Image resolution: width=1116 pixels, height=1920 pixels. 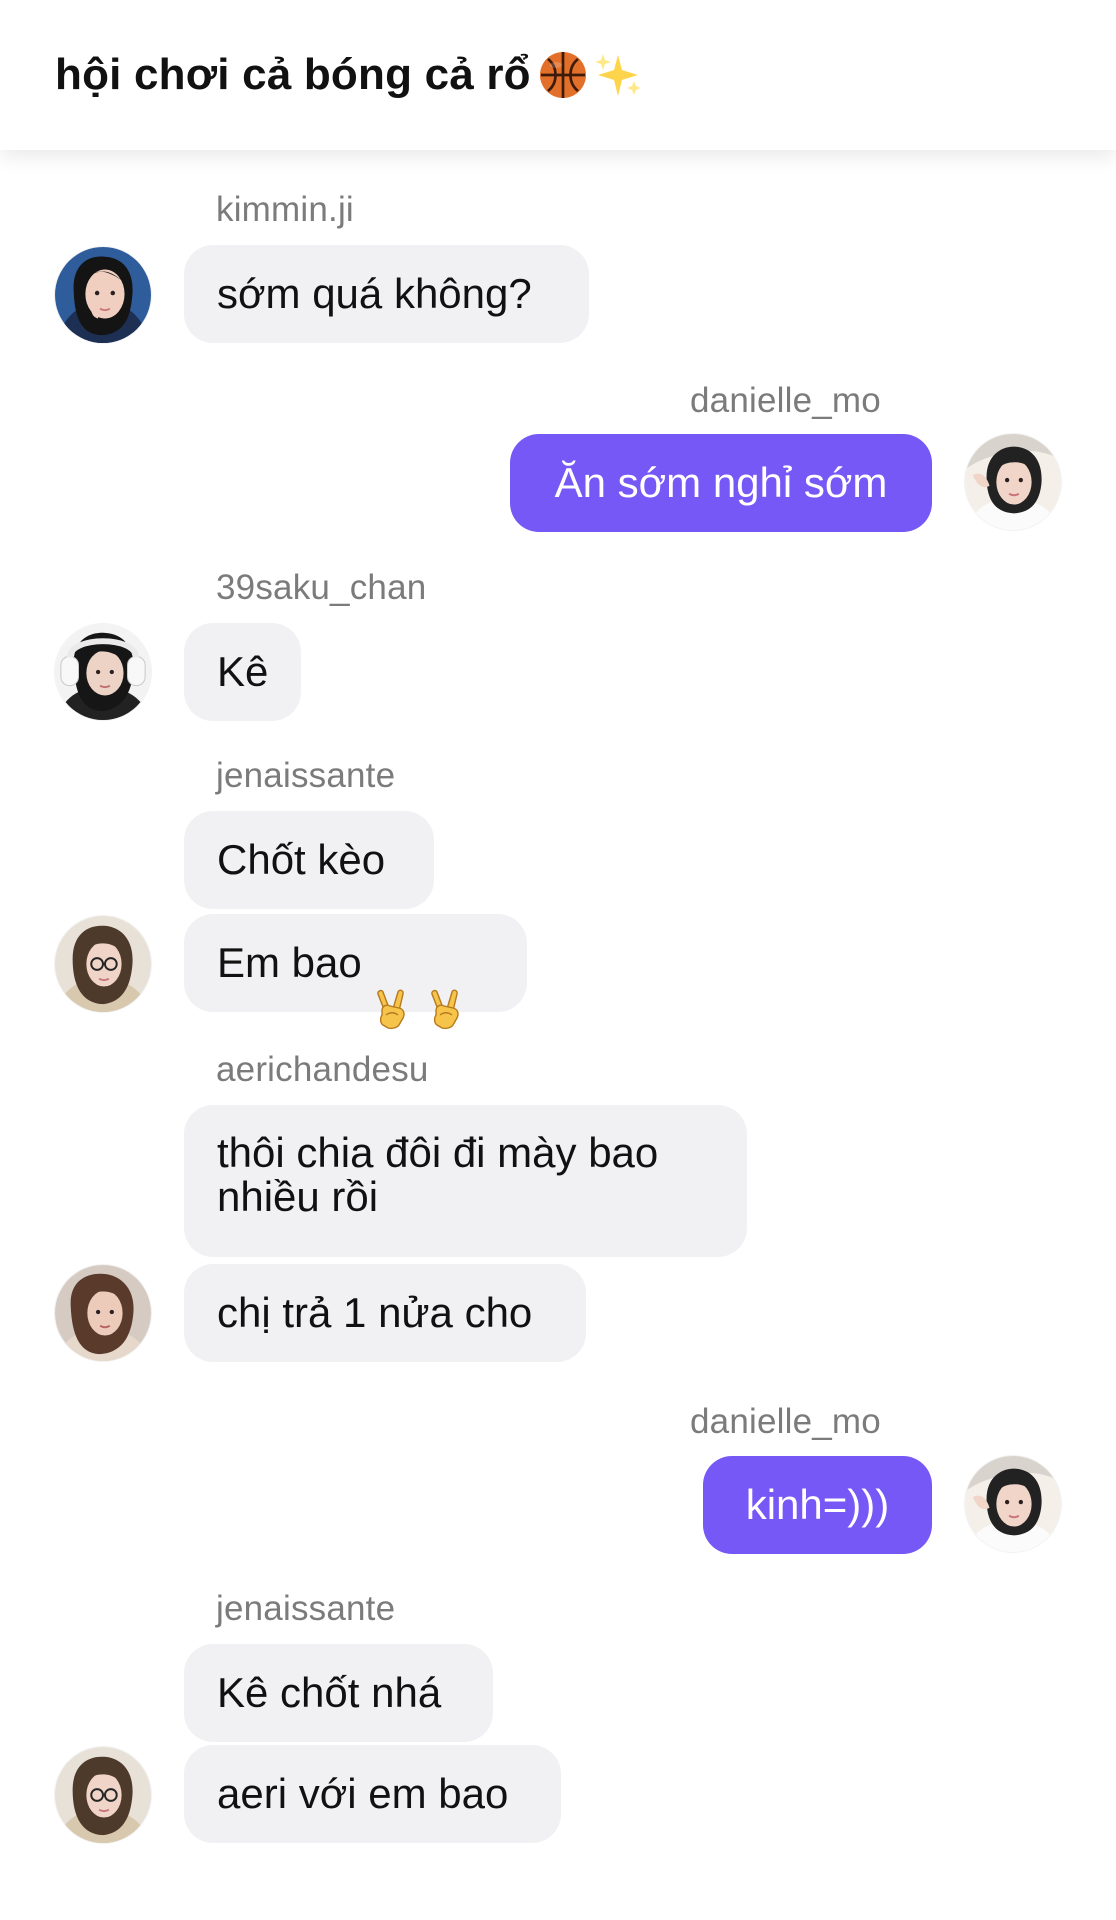 I want to click on message-text: Ăn sớm nghỉ sớm, so click(x=721, y=483).